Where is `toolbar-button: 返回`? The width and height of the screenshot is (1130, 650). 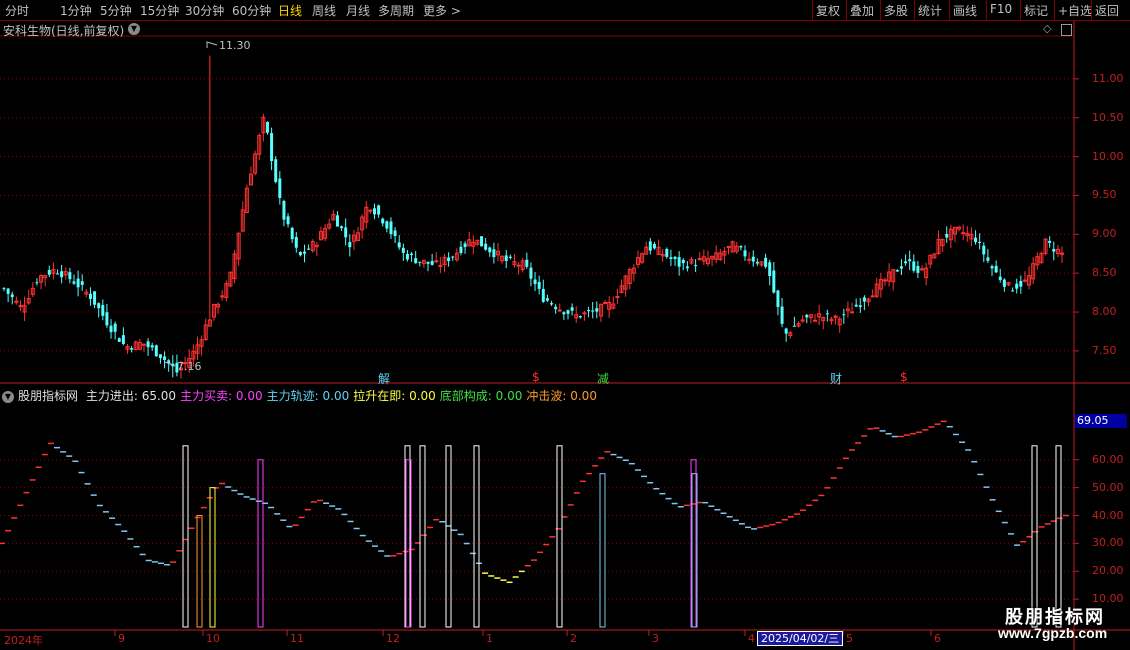 toolbar-button: 返回 is located at coordinates (1107, 10).